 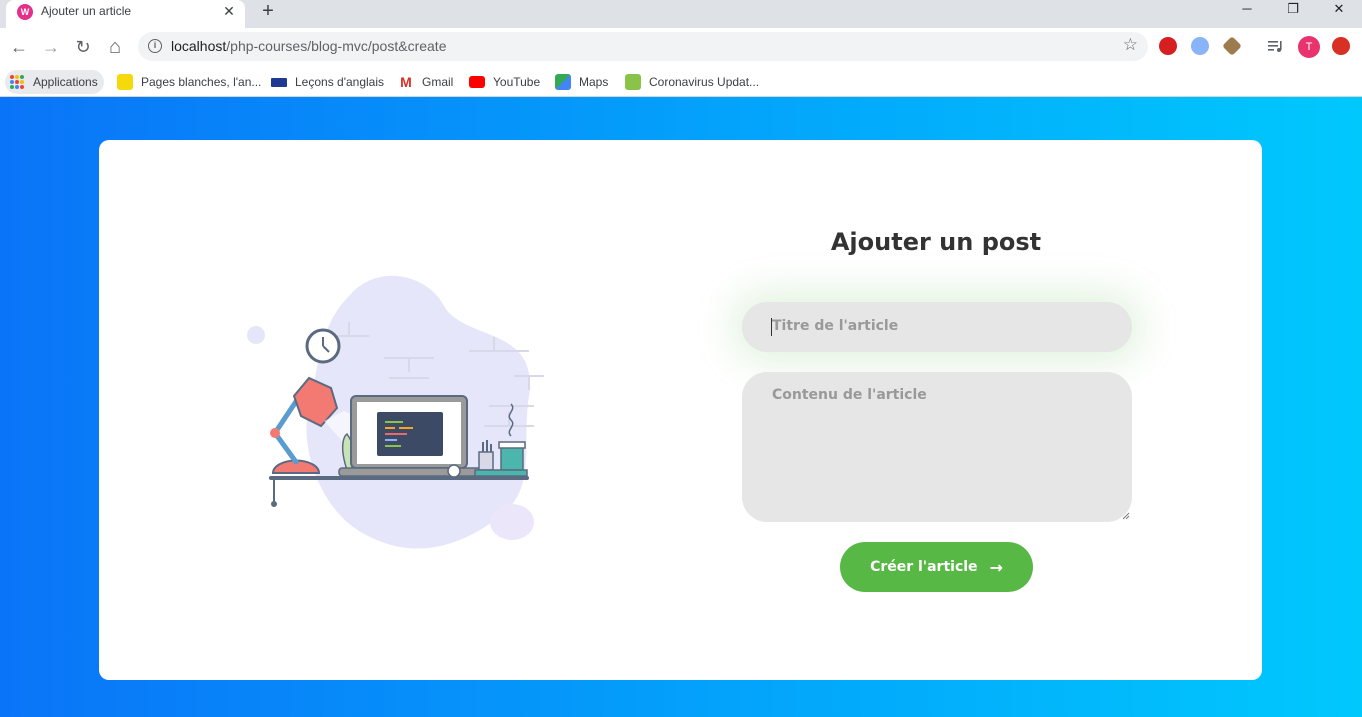 I want to click on create-article-label: Créer l'article, so click(x=924, y=567).